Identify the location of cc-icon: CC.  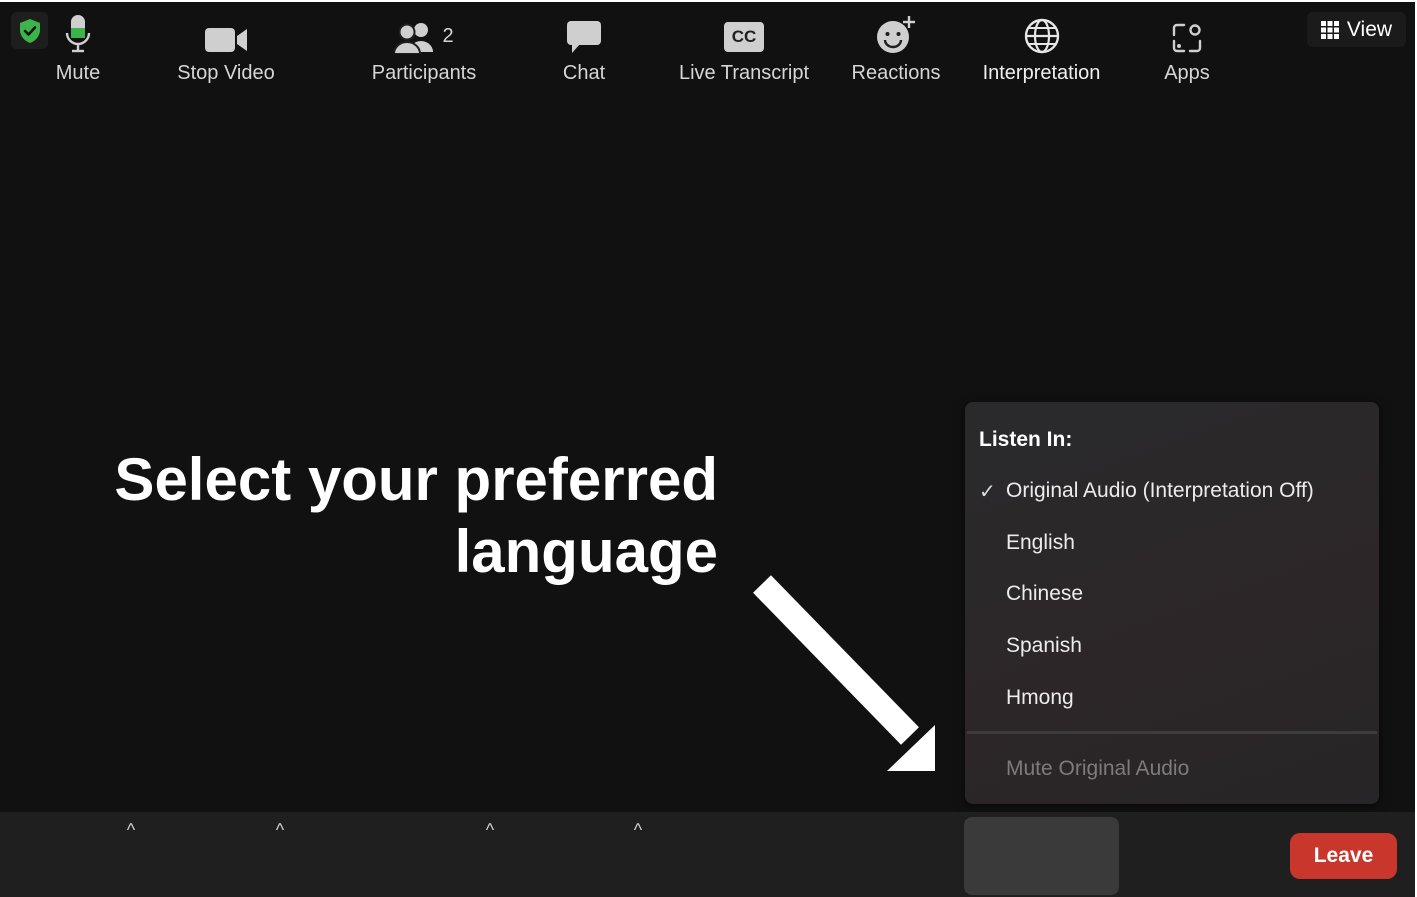
(744, 37).